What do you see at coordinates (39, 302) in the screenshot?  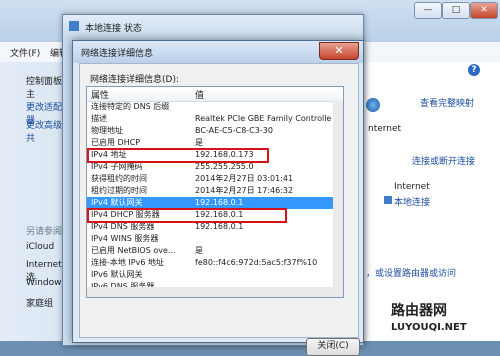 I see `see-also-item: 家庭组` at bounding box center [39, 302].